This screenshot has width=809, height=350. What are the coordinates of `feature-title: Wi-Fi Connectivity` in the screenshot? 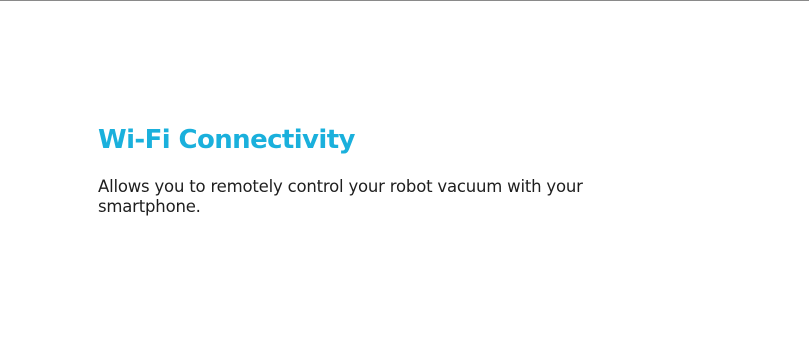 It's located at (227, 140).